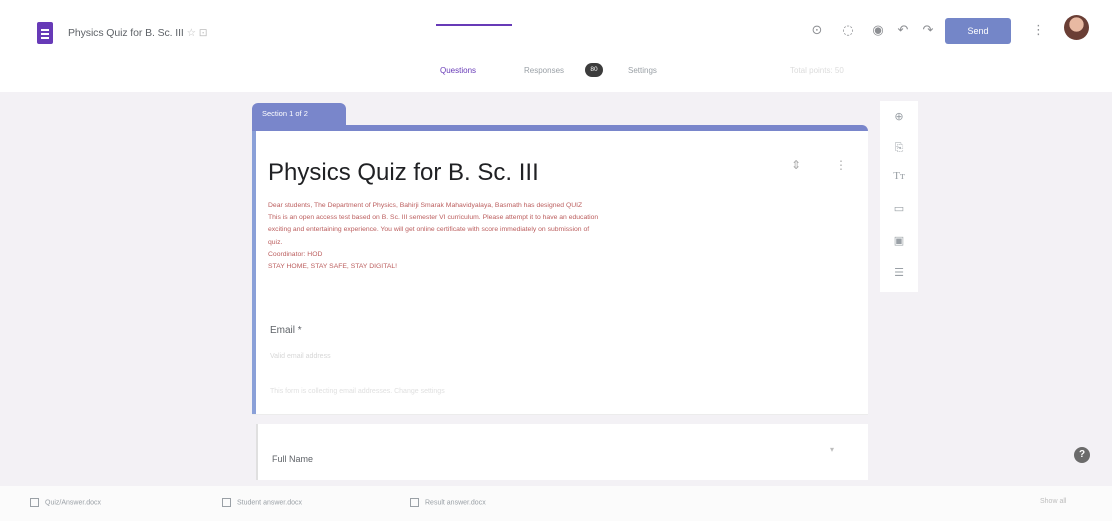 This screenshot has width=1112, height=521. I want to click on floating-toolbar: ⊕ ⎘ Tт ▭ ▣ ☰, so click(899, 196).